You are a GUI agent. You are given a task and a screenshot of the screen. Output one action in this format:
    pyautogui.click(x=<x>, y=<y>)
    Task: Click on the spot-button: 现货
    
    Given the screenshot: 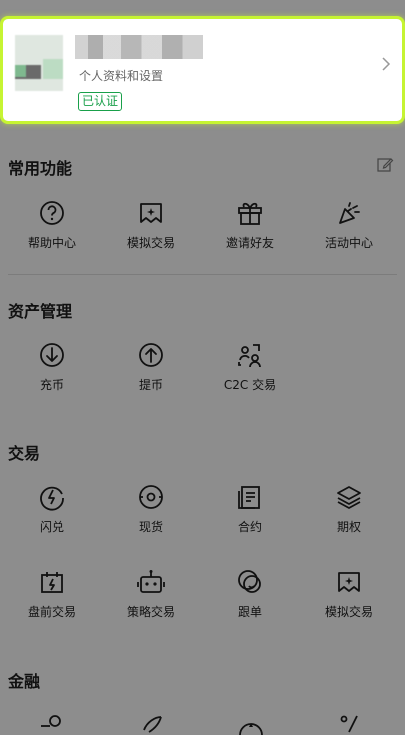 What is the action you would take?
    pyautogui.click(x=151, y=508)
    